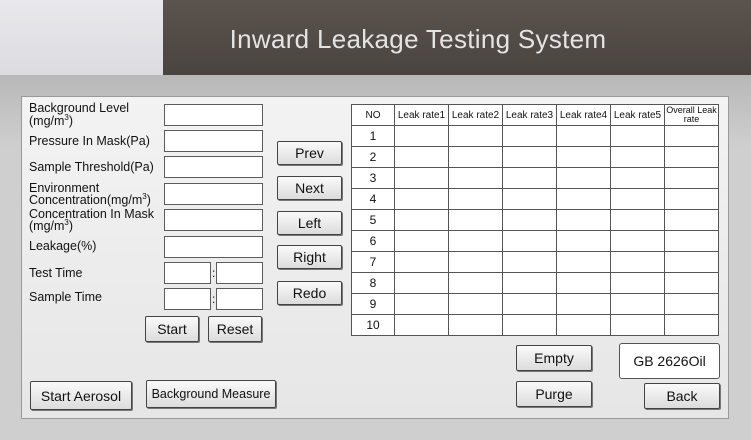  What do you see at coordinates (529, 115) in the screenshot?
I see `column-header-leak-rate3: Leak rate3` at bounding box center [529, 115].